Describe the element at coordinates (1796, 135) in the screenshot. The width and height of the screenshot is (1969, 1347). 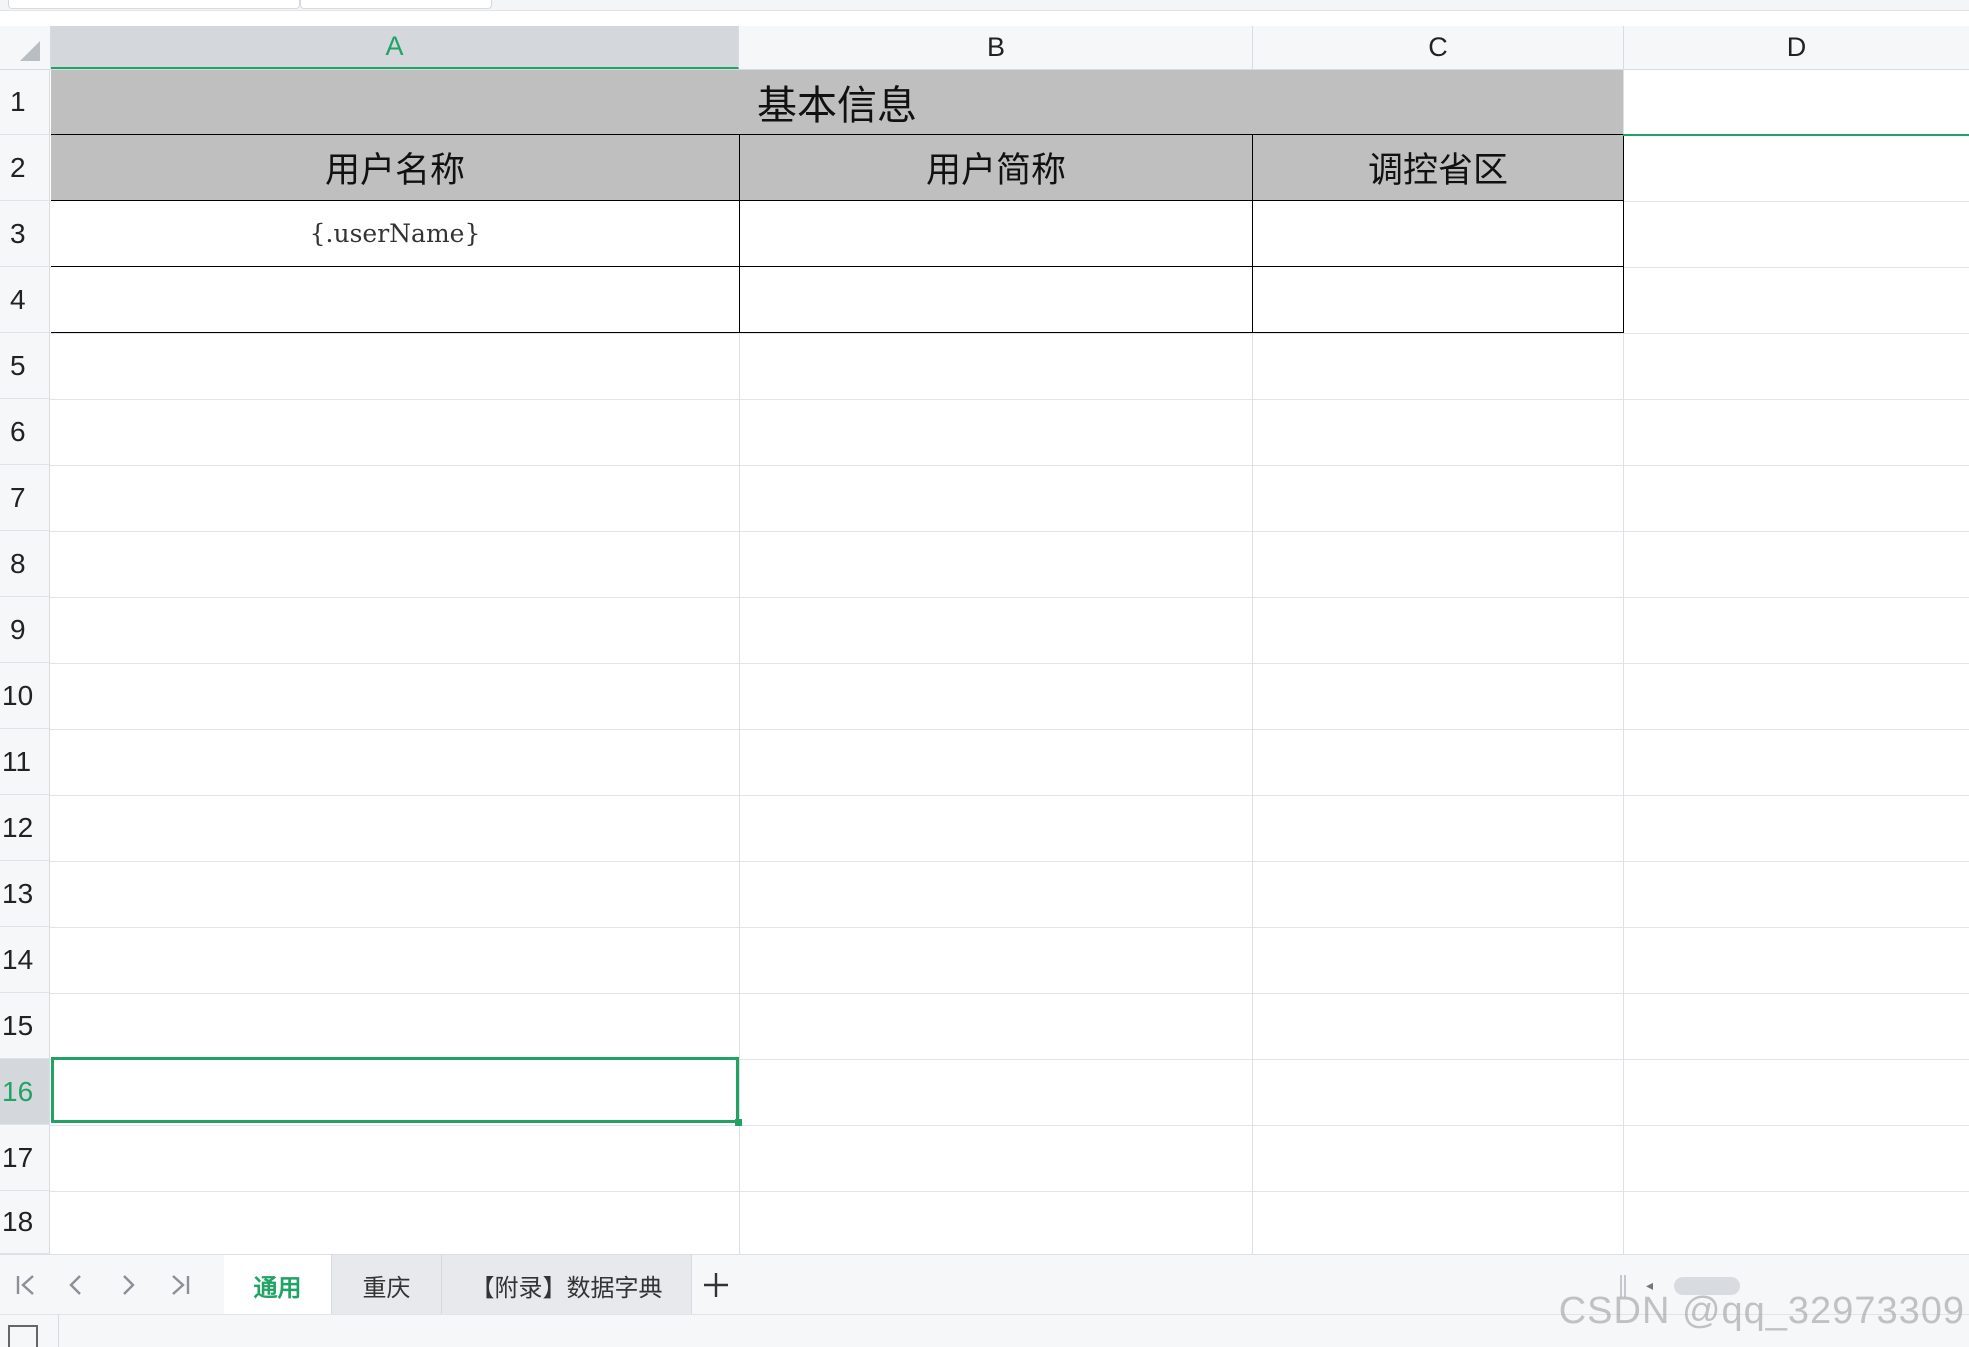
I see `freeze-pane-line` at that location.